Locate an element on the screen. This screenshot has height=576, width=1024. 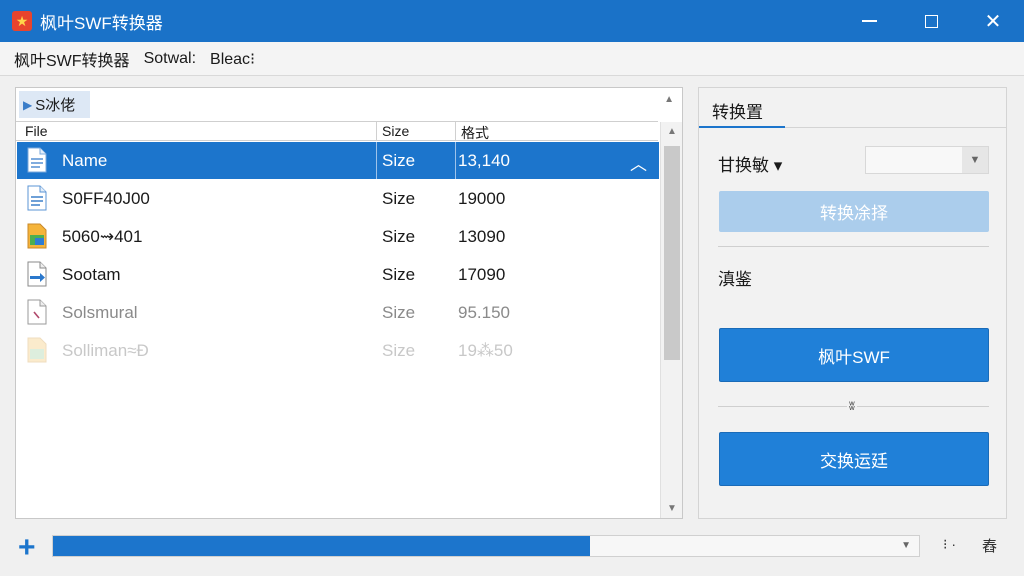
path-label: S冰佬 is located at coordinates (55, 105).